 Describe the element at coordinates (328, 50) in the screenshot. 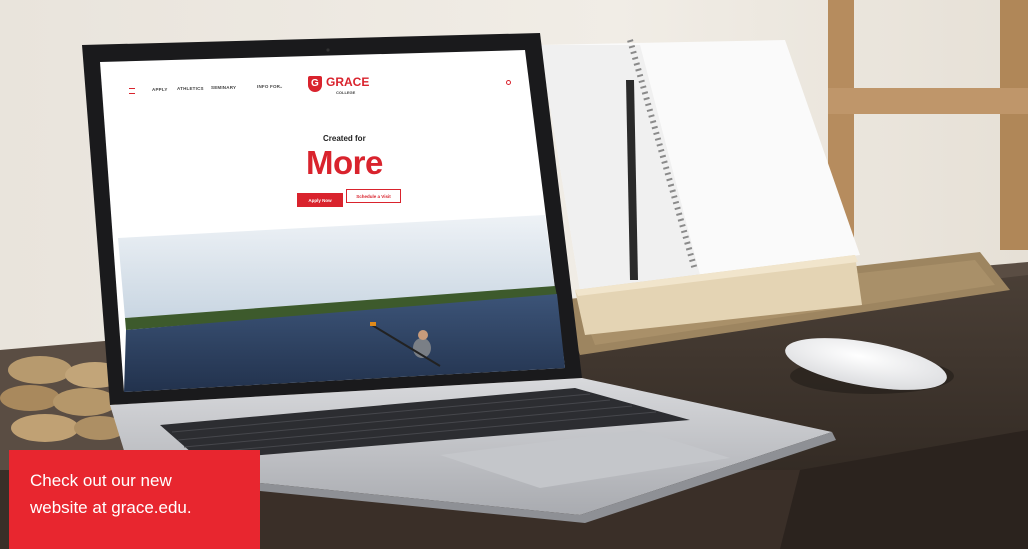

I see `laptop-camera` at that location.